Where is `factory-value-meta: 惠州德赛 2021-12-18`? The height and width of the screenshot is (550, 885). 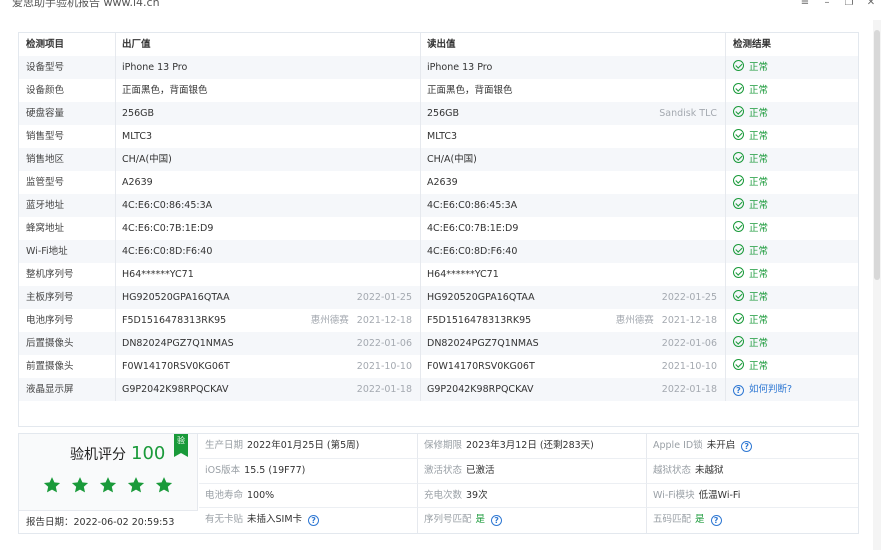 factory-value-meta: 惠州德赛 2021-12-18 is located at coordinates (361, 320).